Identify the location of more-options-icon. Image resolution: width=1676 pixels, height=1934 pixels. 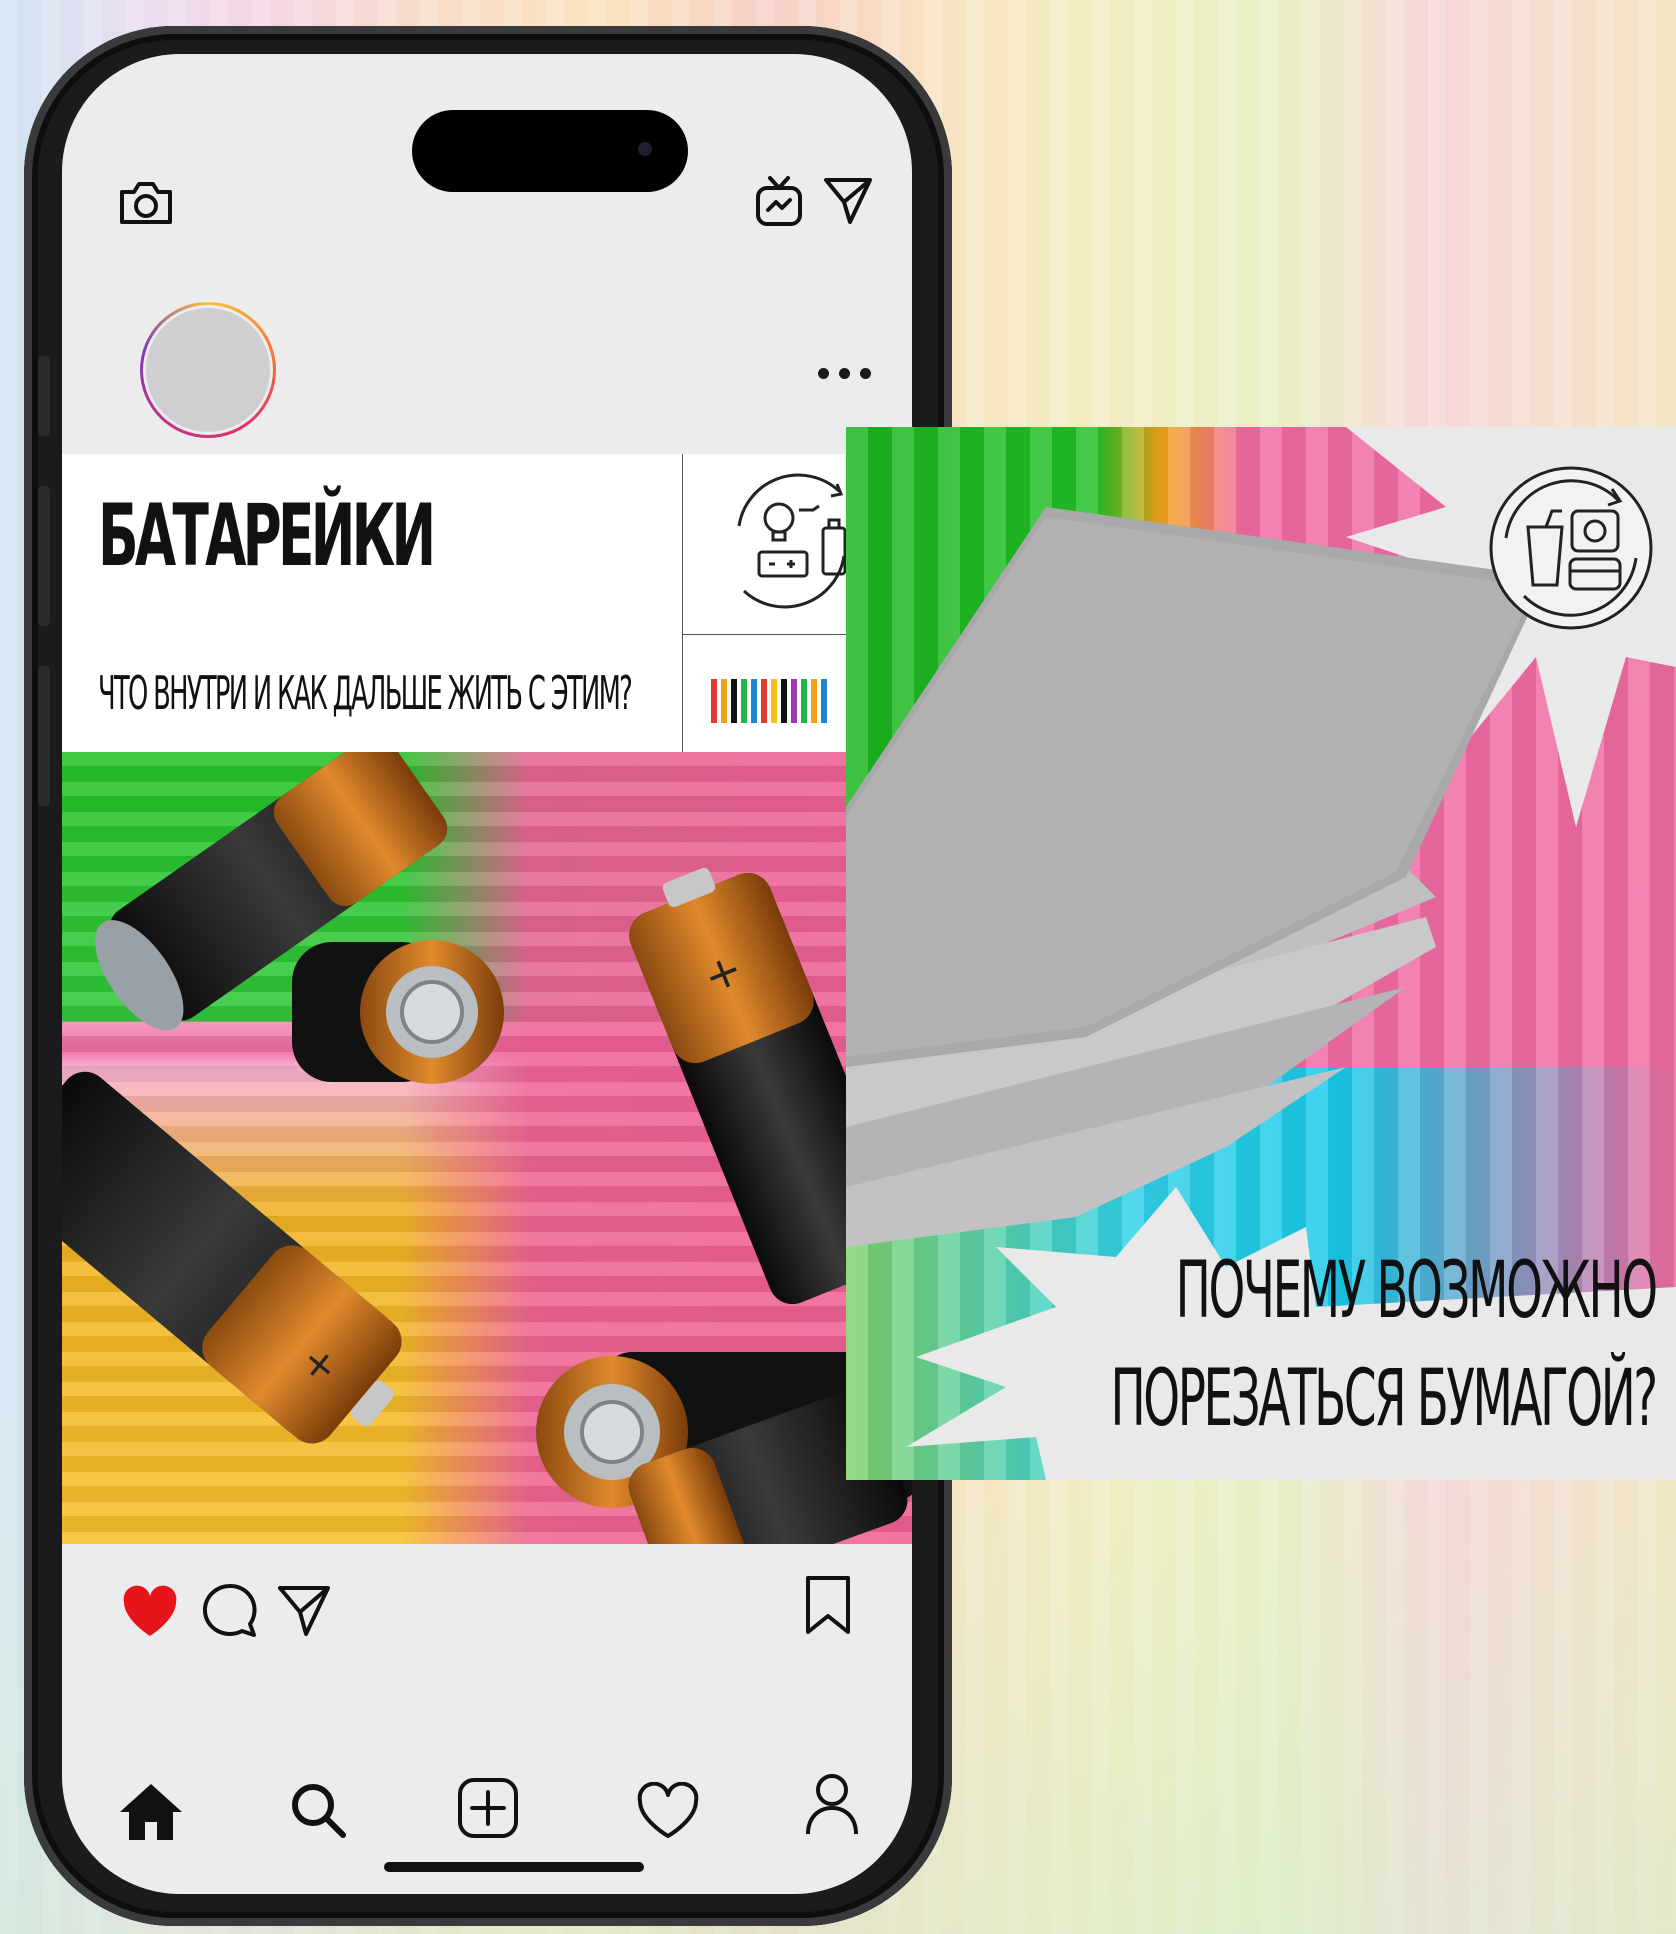
(844, 373).